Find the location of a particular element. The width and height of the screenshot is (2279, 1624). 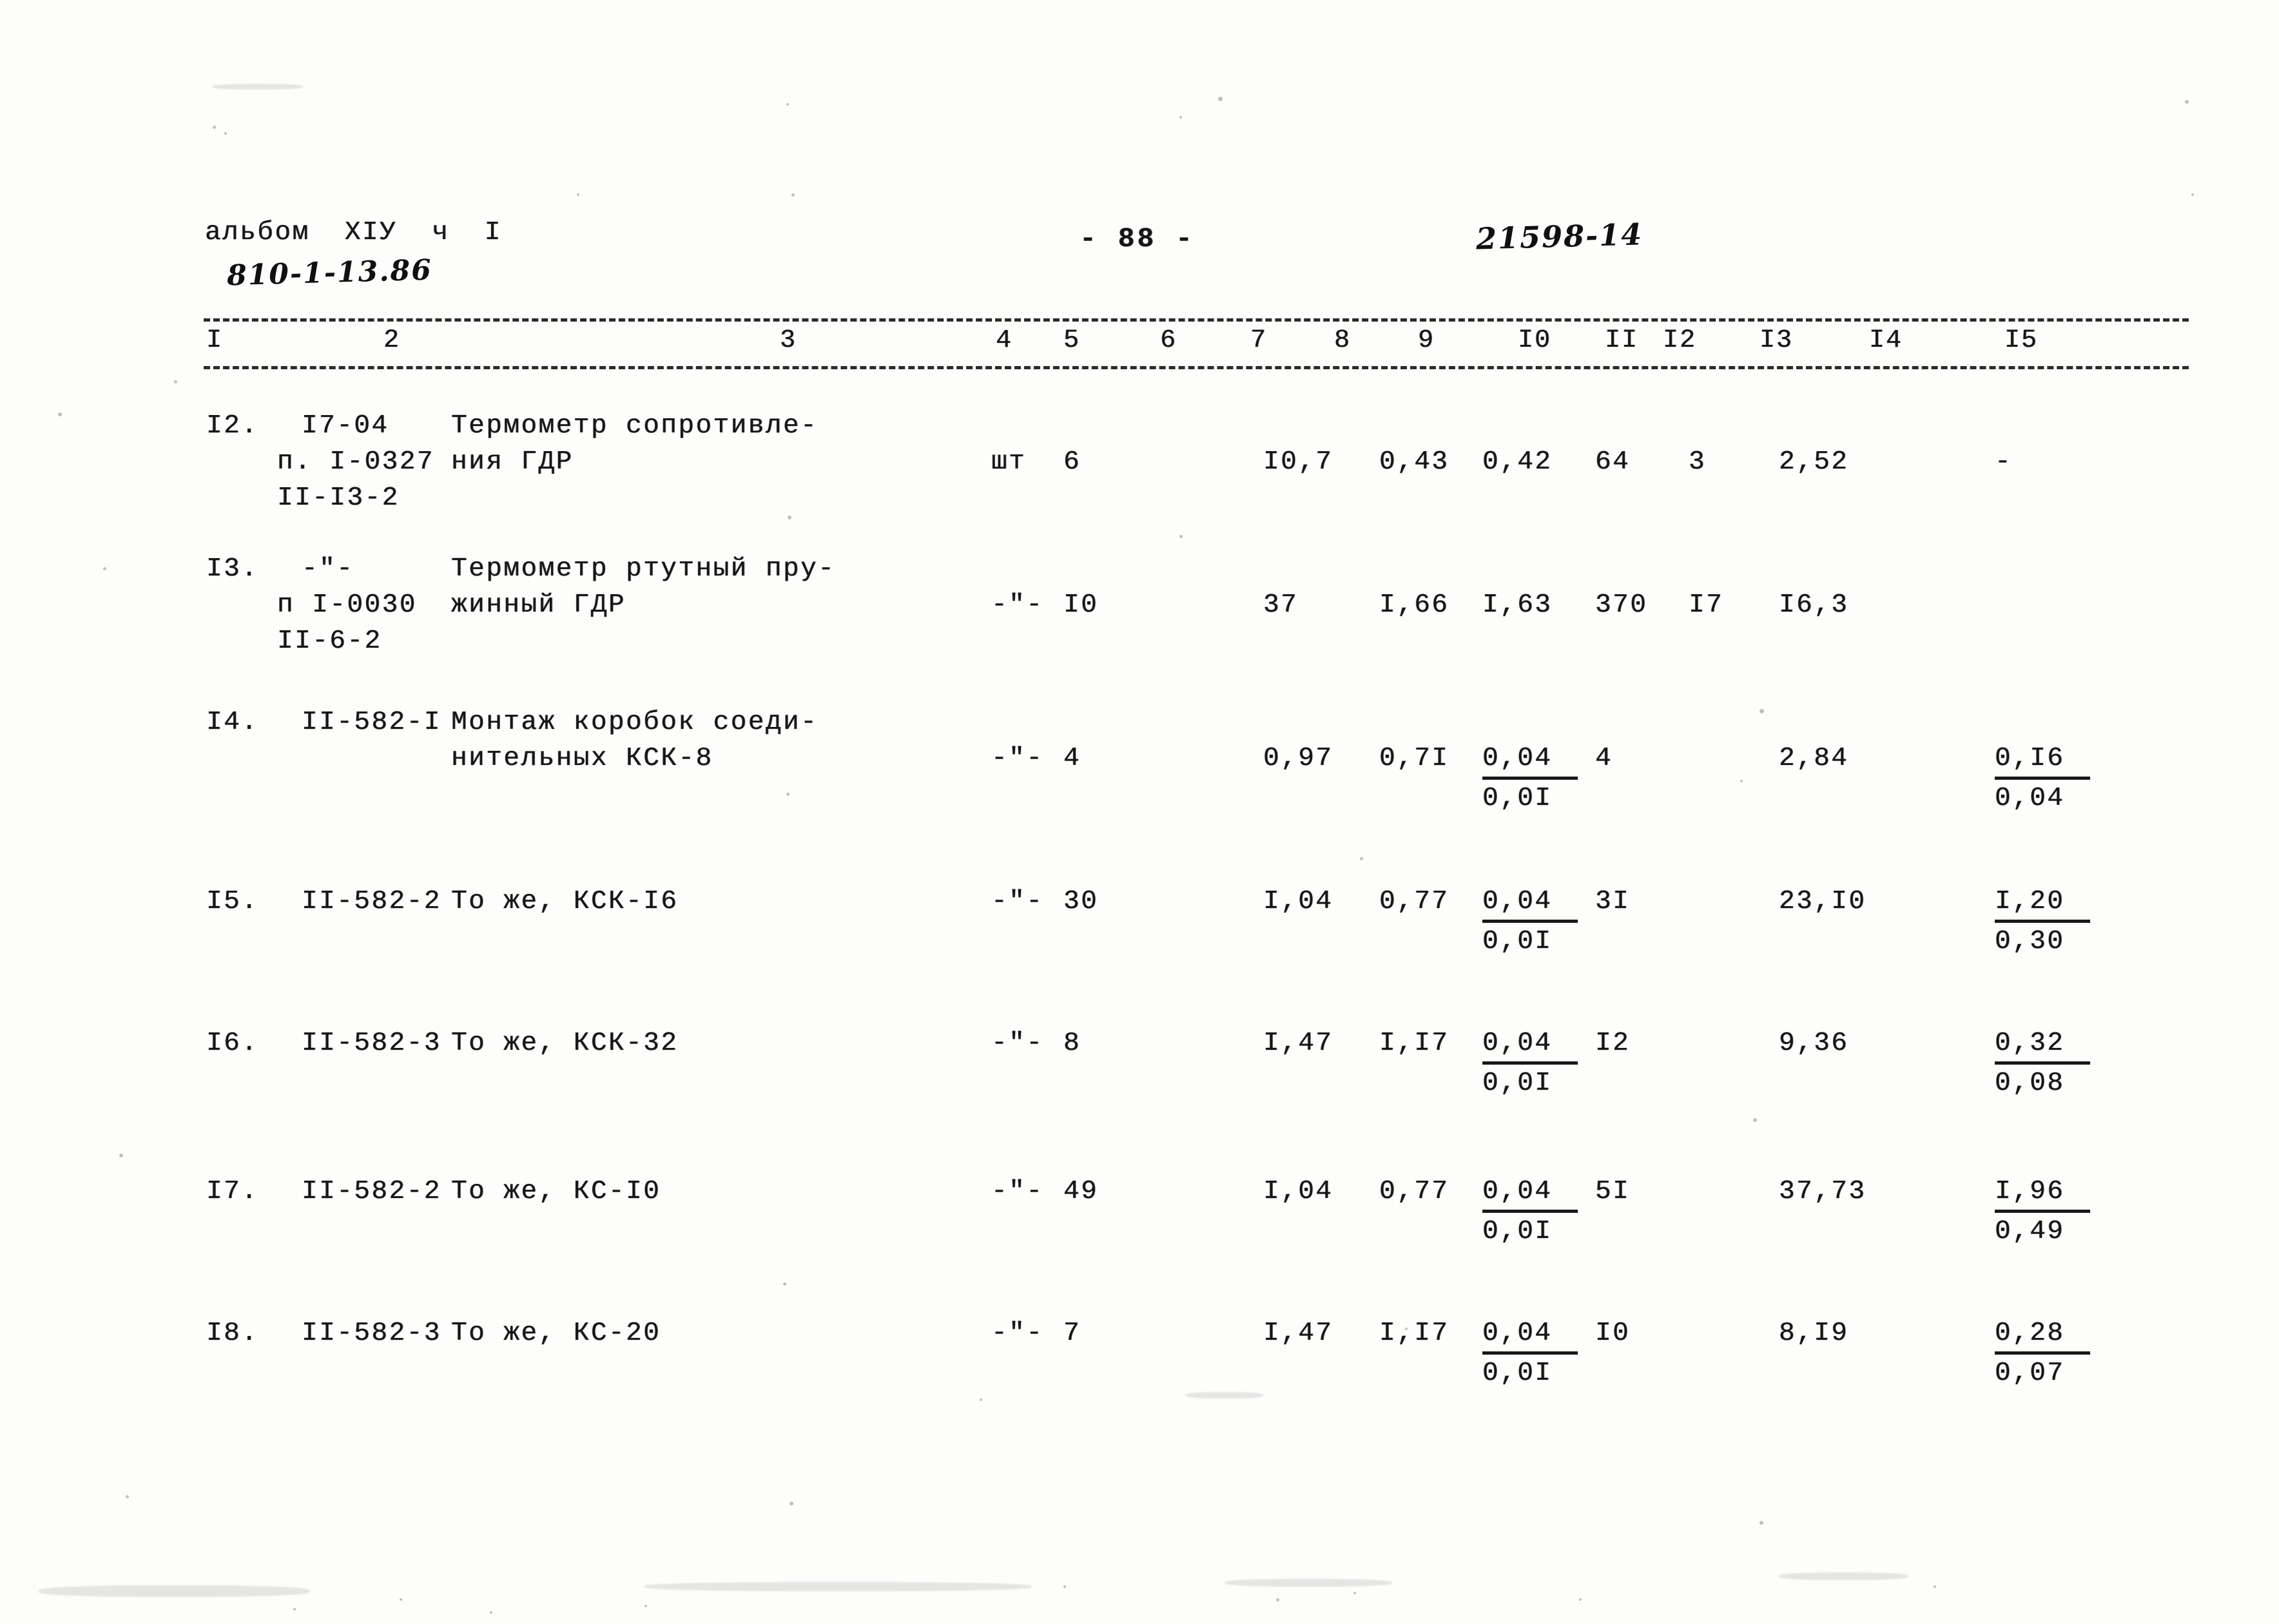

row-2-col15-numerator: 0,I6 is located at coordinates (2030, 758).